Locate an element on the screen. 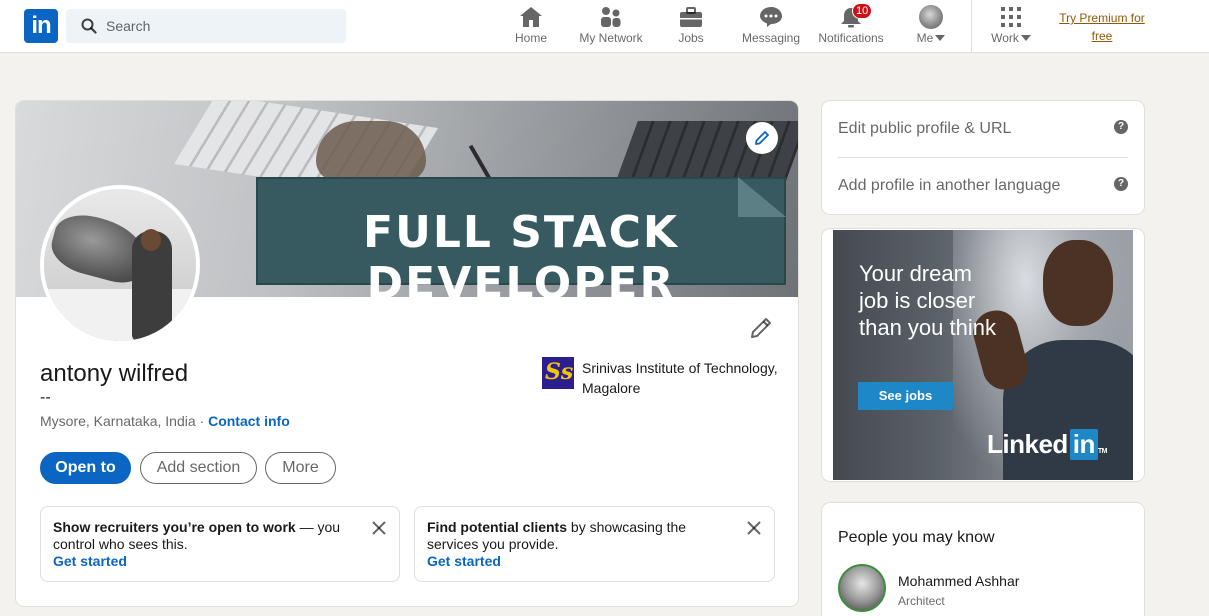 The height and width of the screenshot is (616, 1209). profile-headline: -- is located at coordinates (45, 397).